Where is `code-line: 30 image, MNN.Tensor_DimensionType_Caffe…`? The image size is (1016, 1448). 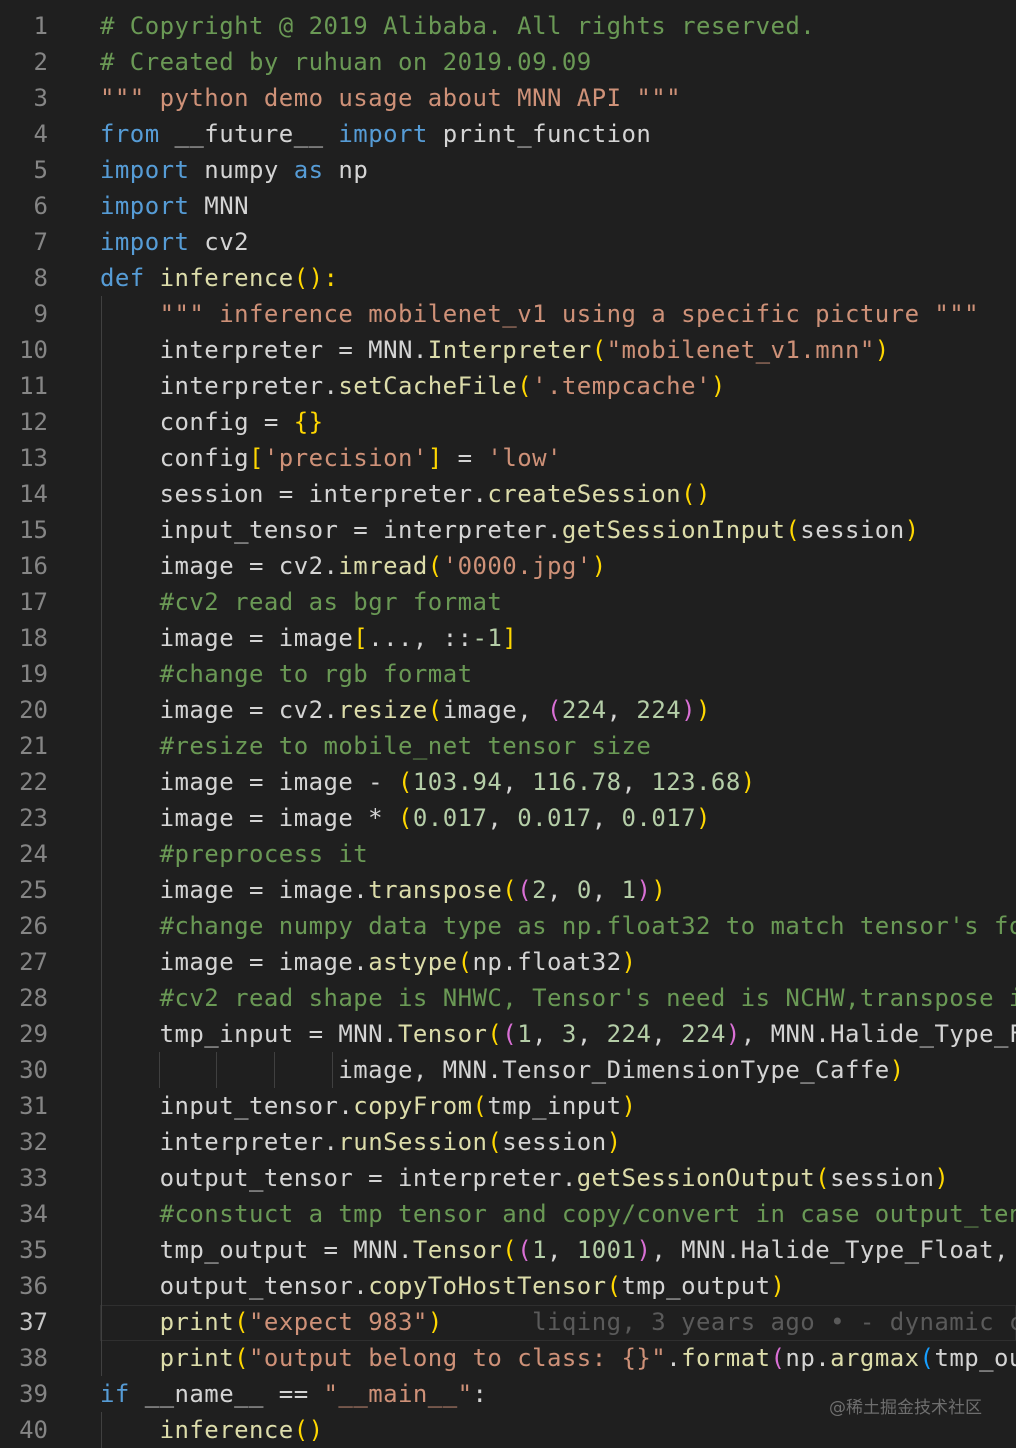 code-line: 30 image, MNN.Tensor_DimensionType_Caffe… is located at coordinates (508, 1070).